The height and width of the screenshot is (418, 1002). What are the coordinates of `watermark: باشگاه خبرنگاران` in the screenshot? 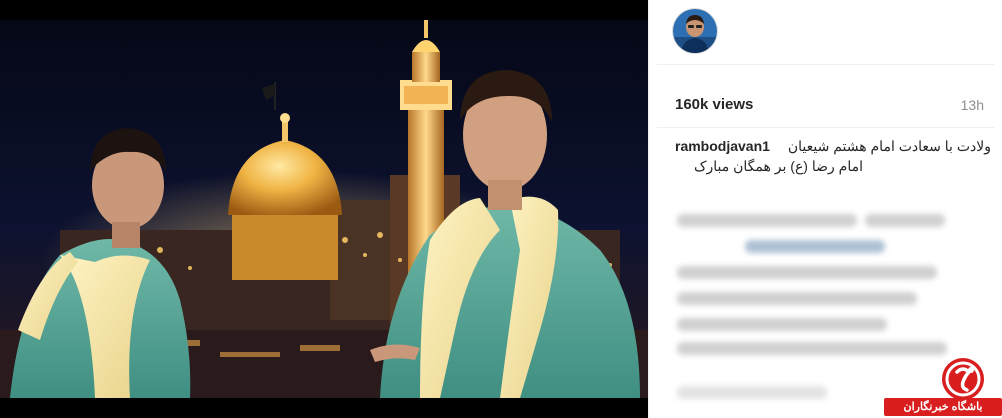 It's located at (943, 387).